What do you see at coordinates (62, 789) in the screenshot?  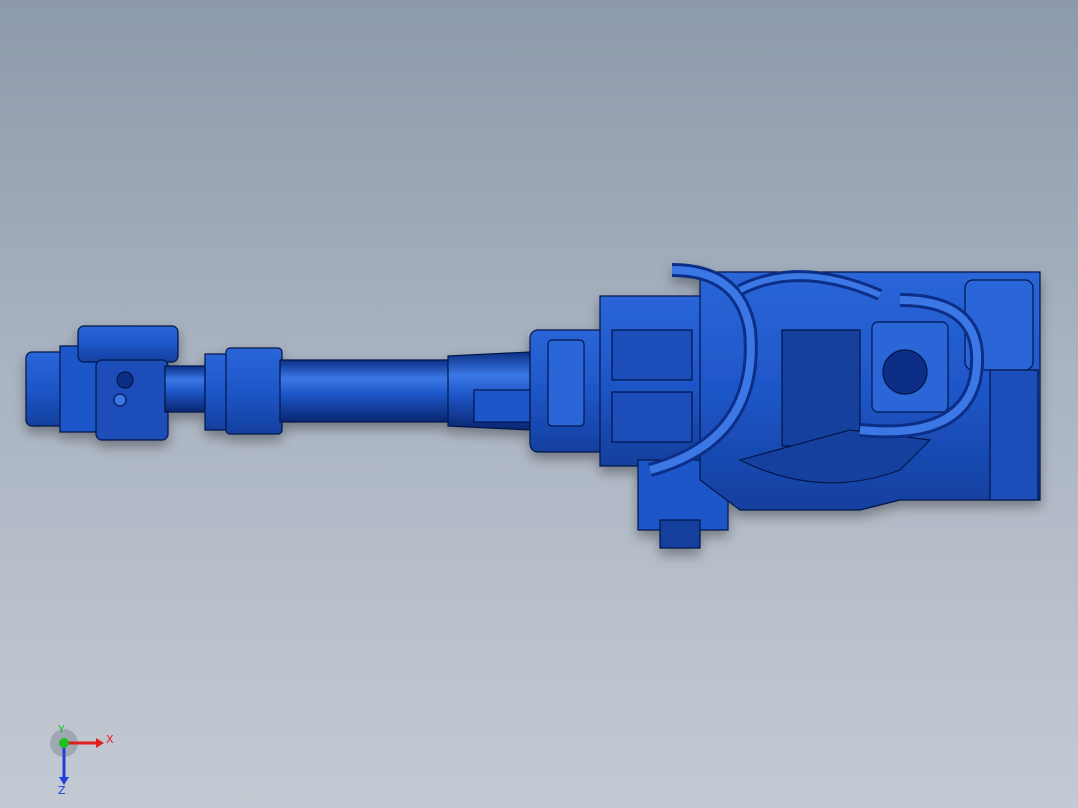 I see `z-axis-label: Z` at bounding box center [62, 789].